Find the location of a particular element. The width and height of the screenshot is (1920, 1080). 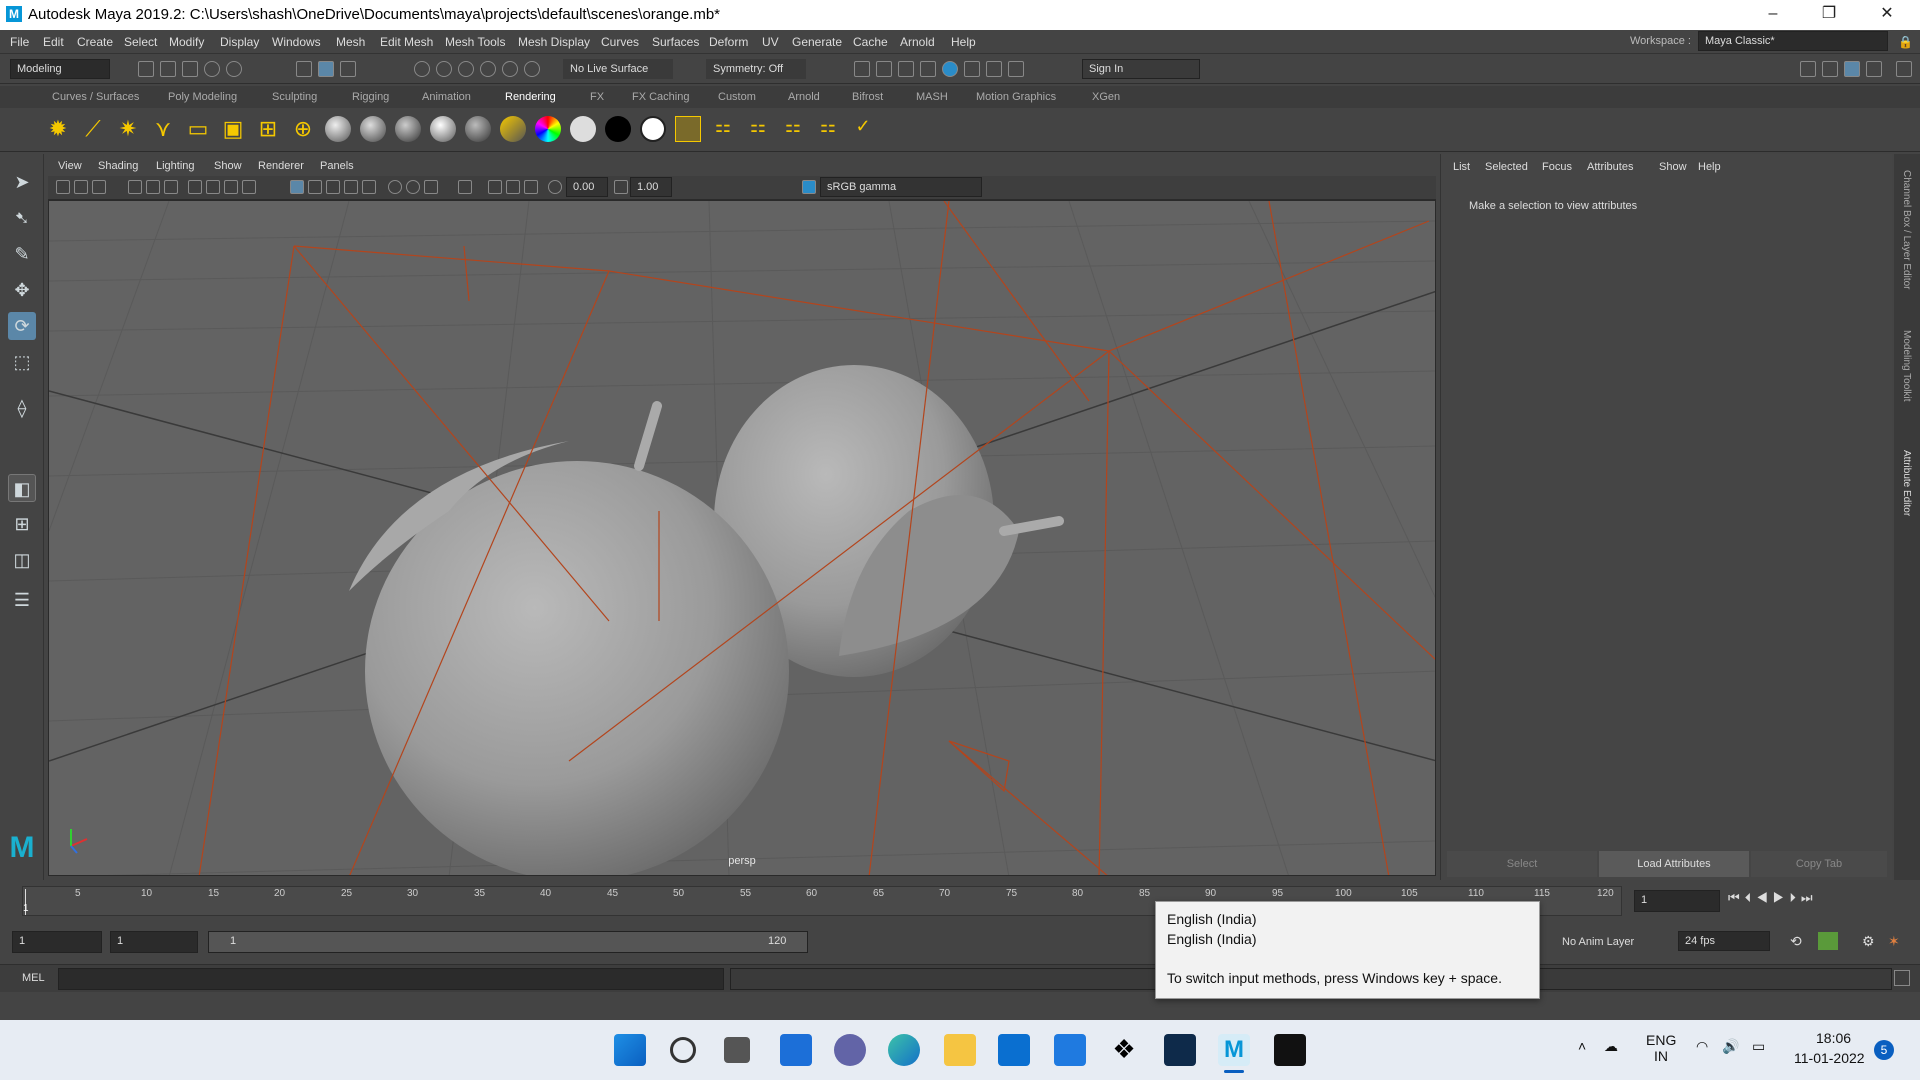

spot-light-icon: ⋎ is located at coordinates (163, 129).